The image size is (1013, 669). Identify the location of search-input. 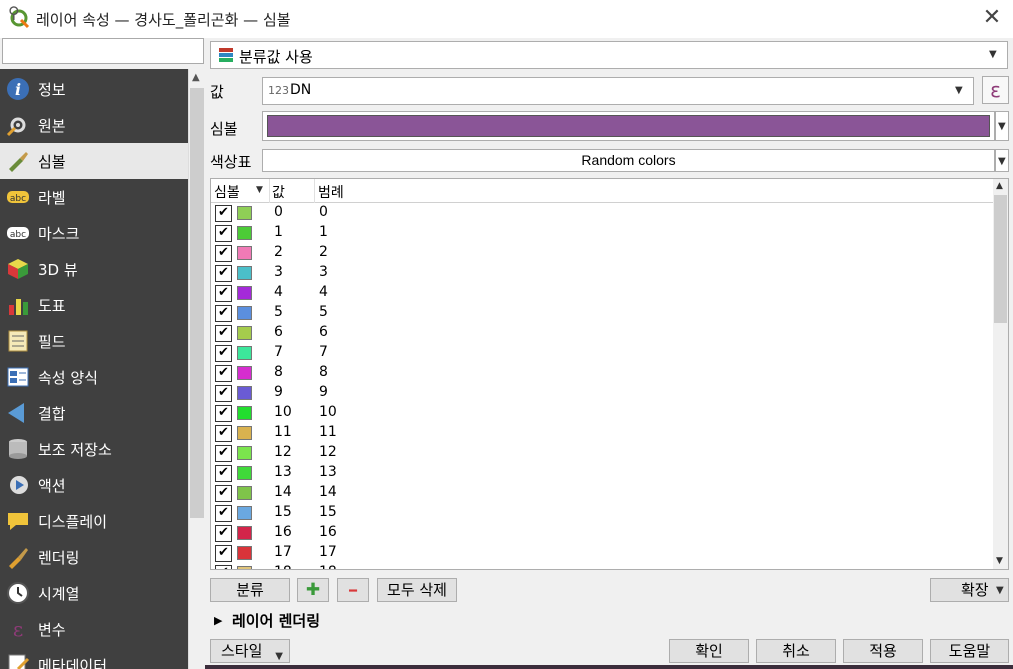
(103, 51).